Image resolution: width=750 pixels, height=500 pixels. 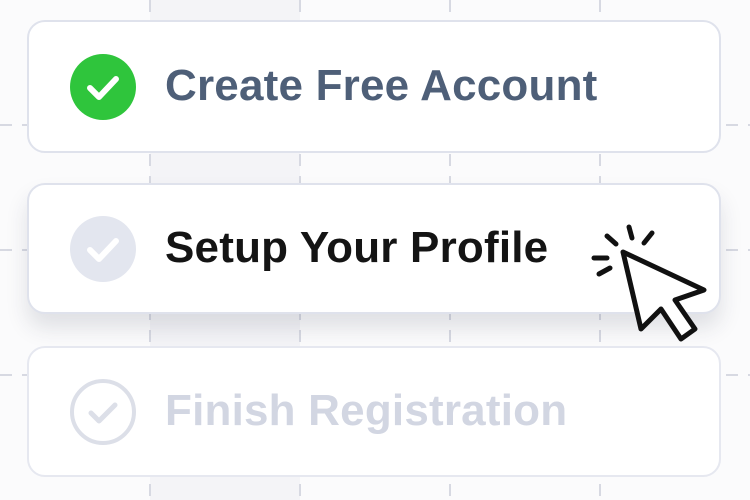 I want to click on step-label: Setup Your Profile, so click(x=357, y=247).